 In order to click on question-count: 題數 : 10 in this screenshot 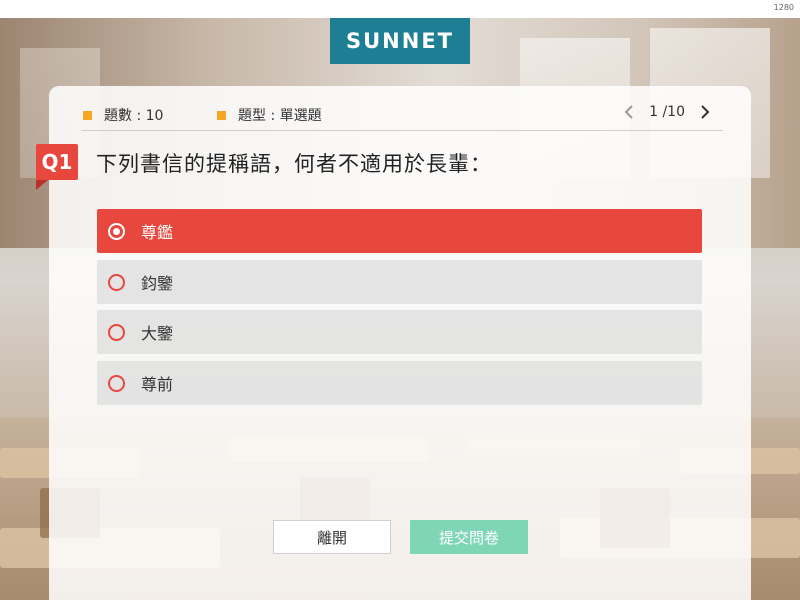, I will do `click(123, 115)`.